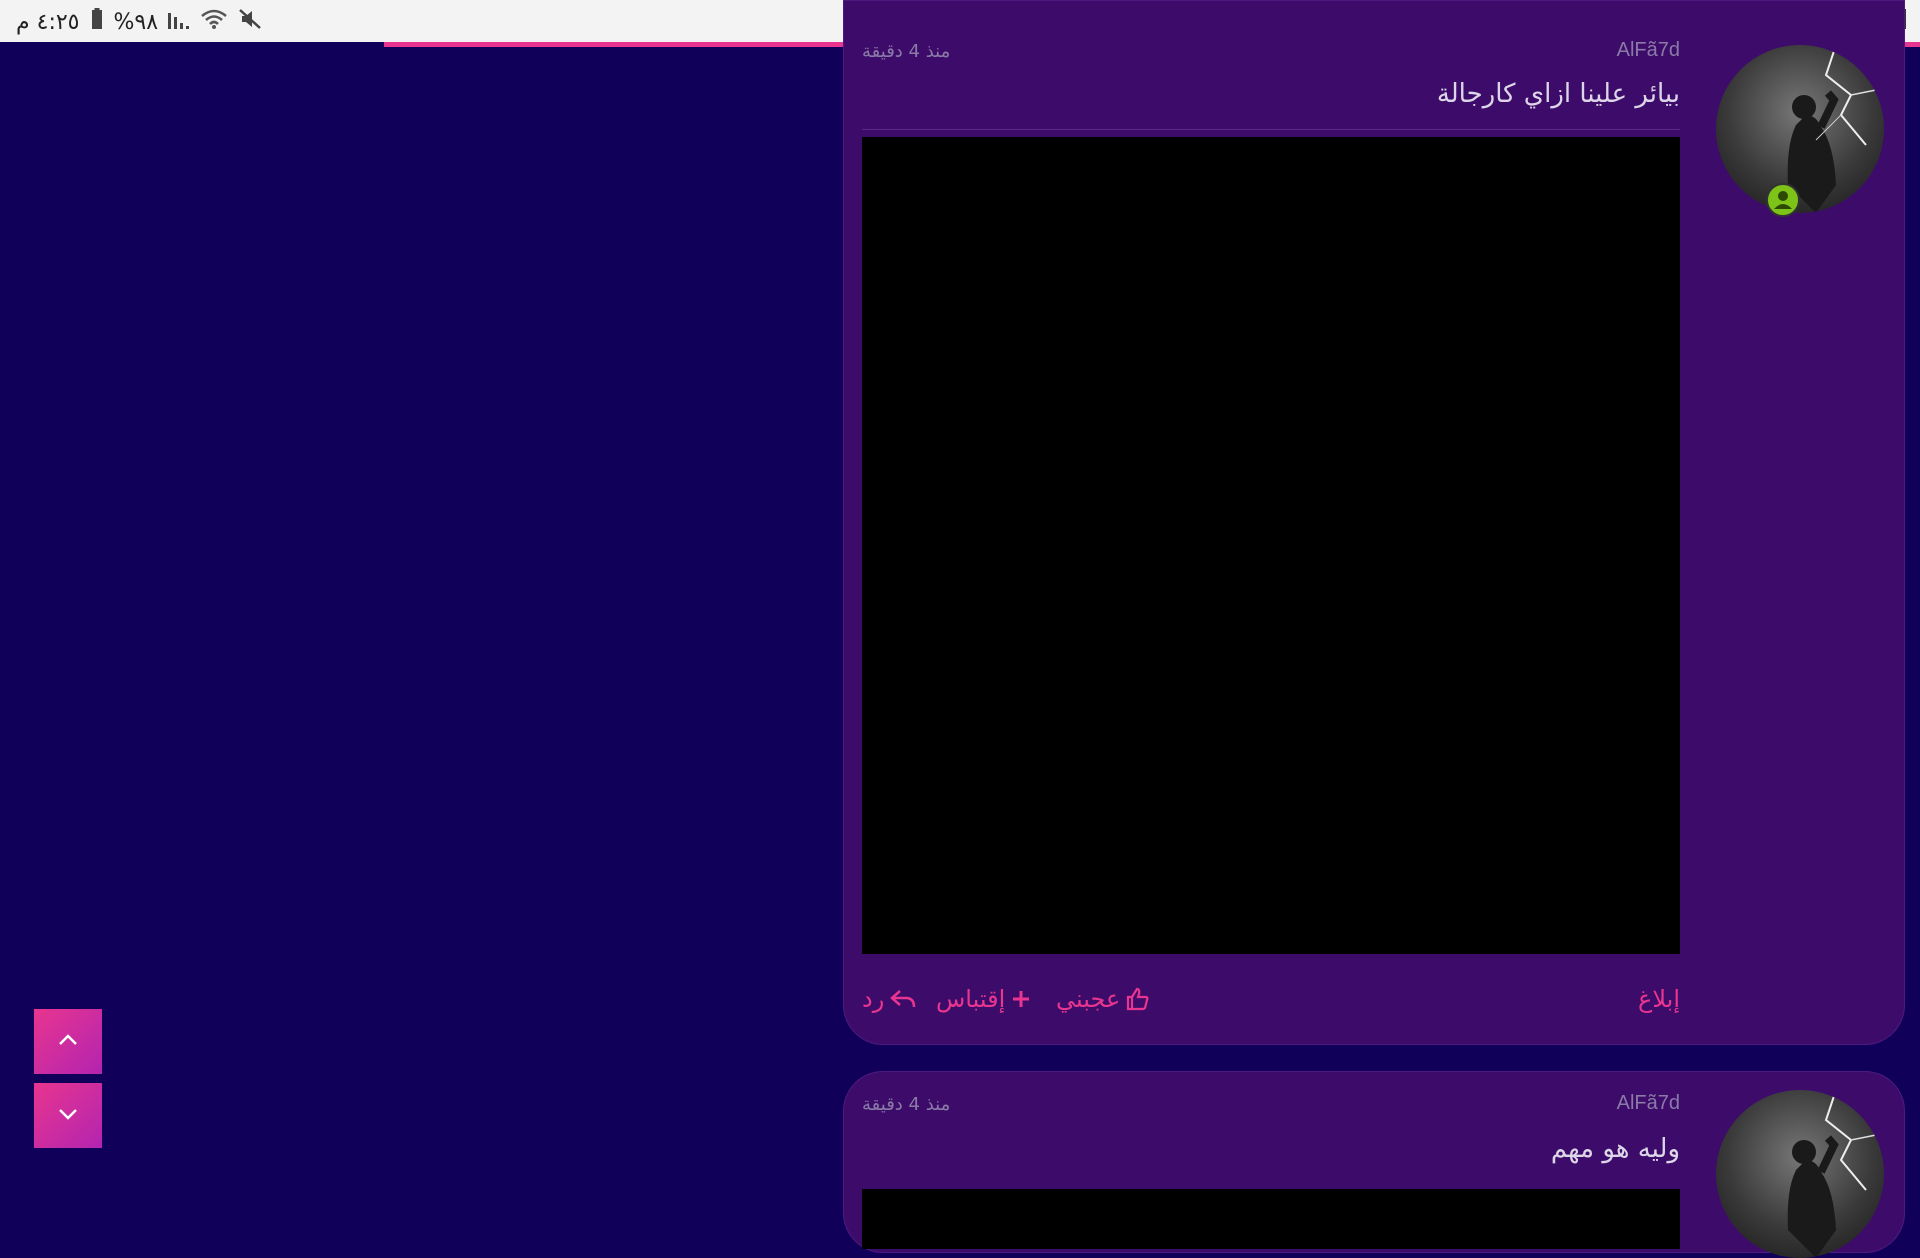  Describe the element at coordinates (1374, 1164) in the screenshot. I see `post-card: AlFã7d منذ 4 دقيقة وليه هو مهم` at that location.